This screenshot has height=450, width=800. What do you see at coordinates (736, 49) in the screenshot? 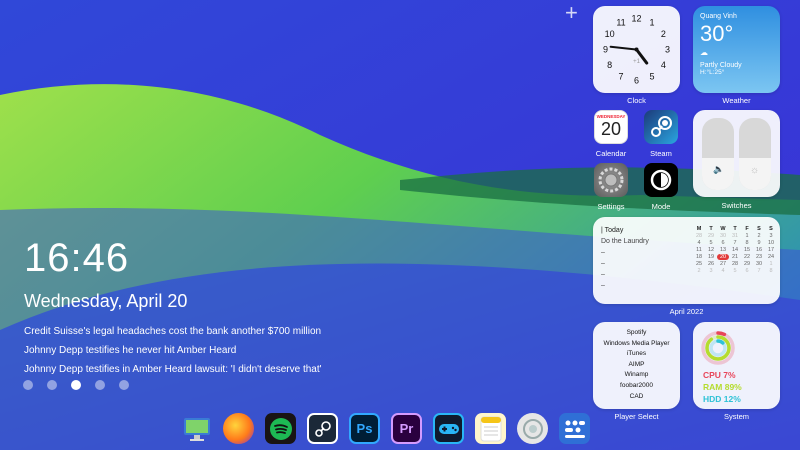
I see `weather-widget: Quang Vinh 30° ☁ Partly Cloudy H:°L:25°` at bounding box center [736, 49].